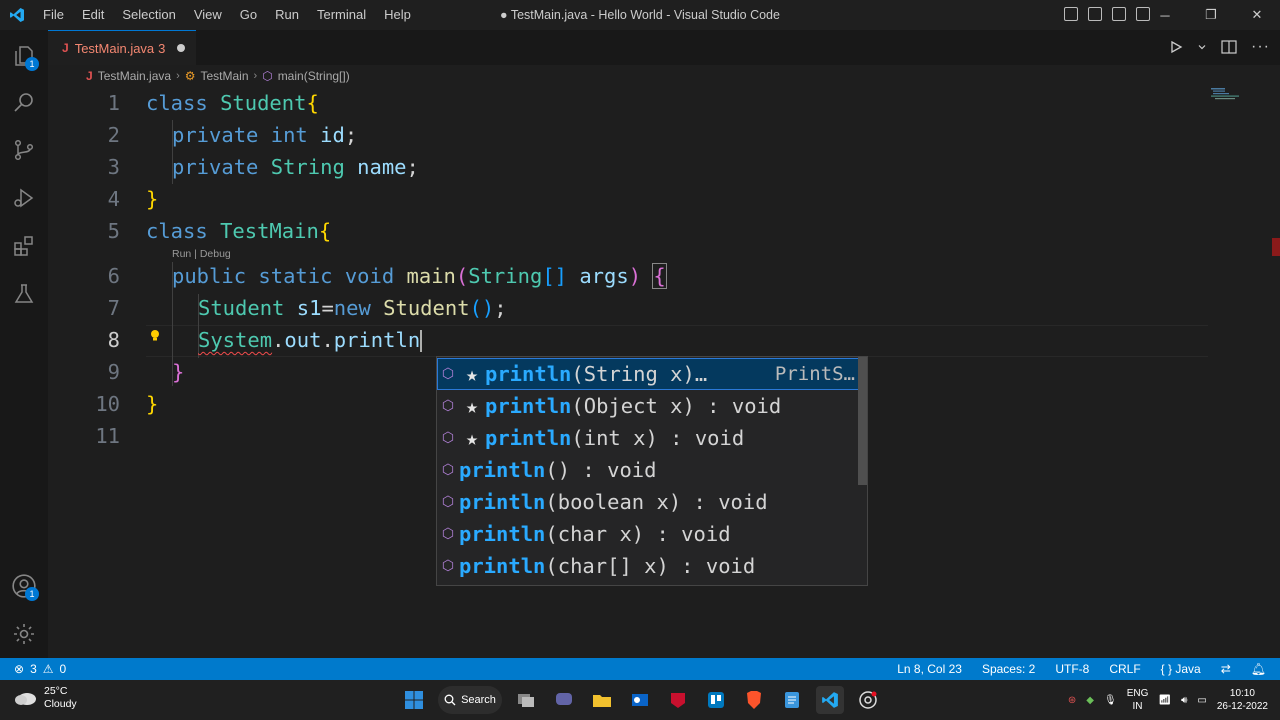  Describe the element at coordinates (1095, 14) in the screenshot. I see `toggle-panel-icon` at that location.